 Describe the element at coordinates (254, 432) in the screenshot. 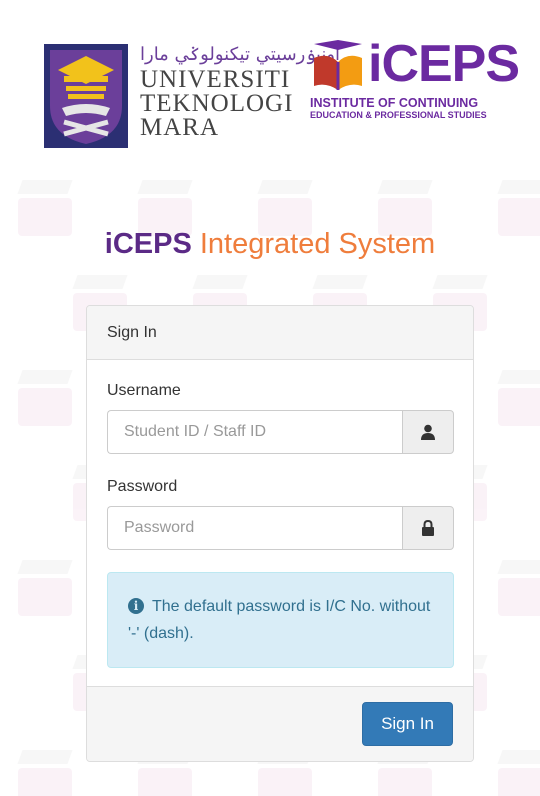

I see `username-input` at that location.